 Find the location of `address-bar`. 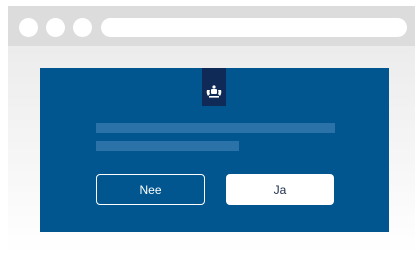

address-bar is located at coordinates (254, 27).